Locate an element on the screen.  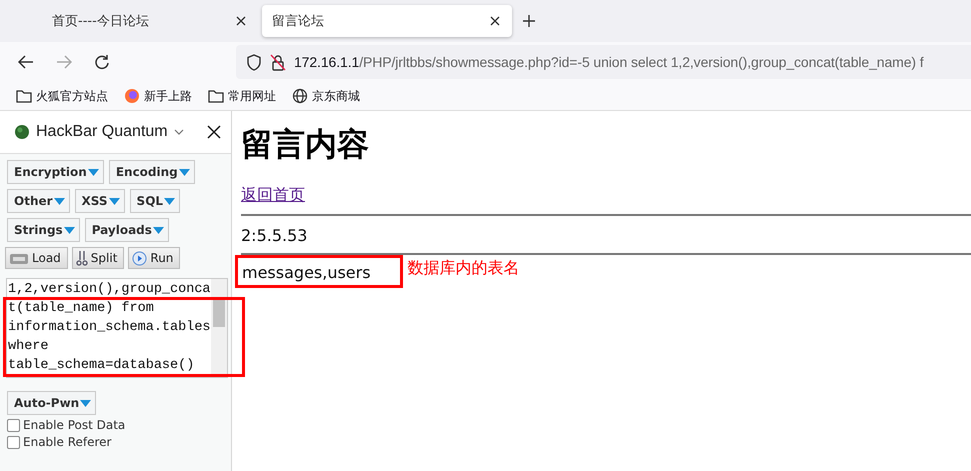
firefox-icon is located at coordinates (132, 96).